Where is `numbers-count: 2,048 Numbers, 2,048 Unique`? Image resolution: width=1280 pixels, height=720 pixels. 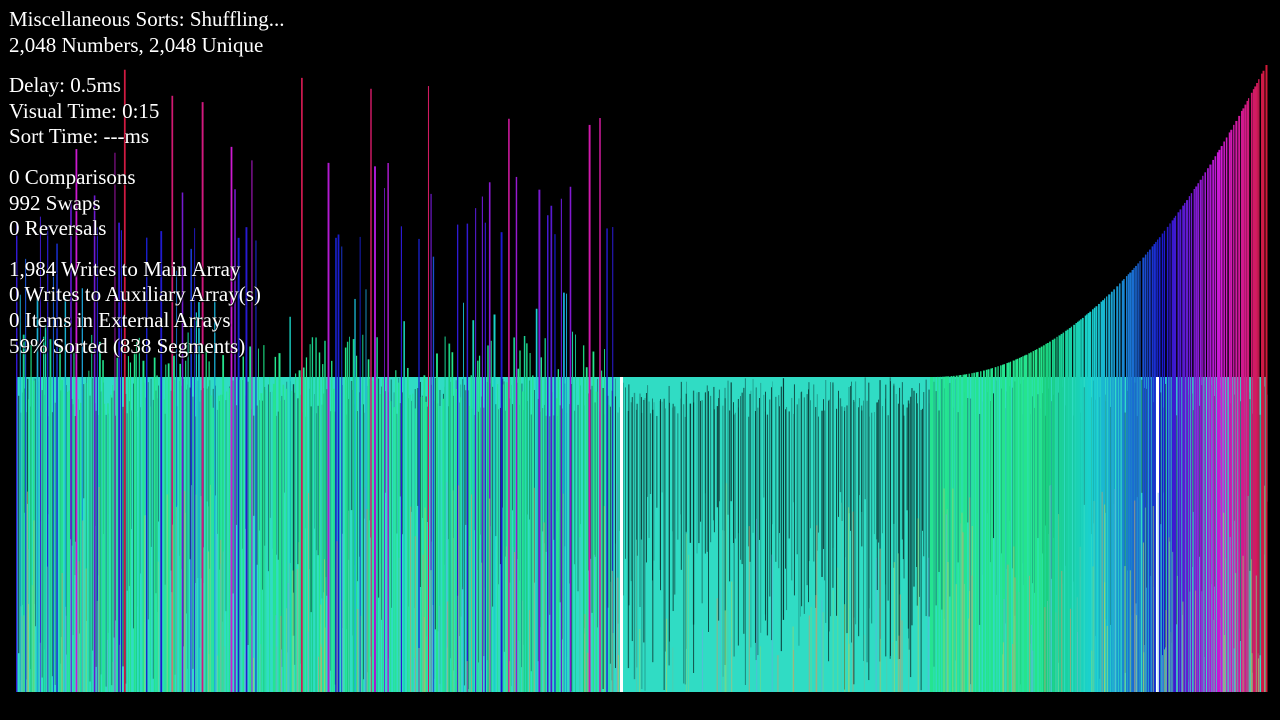 numbers-count: 2,048 Numbers, 2,048 Unique is located at coordinates (136, 44).